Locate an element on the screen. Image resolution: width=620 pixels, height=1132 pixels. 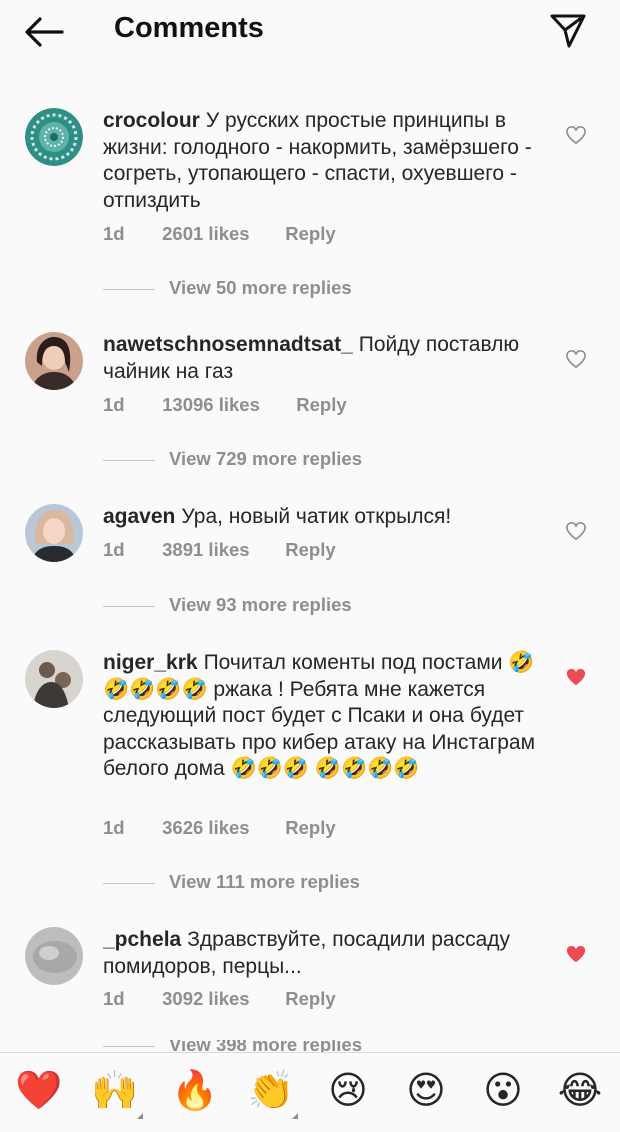
view-replies-label: View 50 more replies is located at coordinates (260, 287).